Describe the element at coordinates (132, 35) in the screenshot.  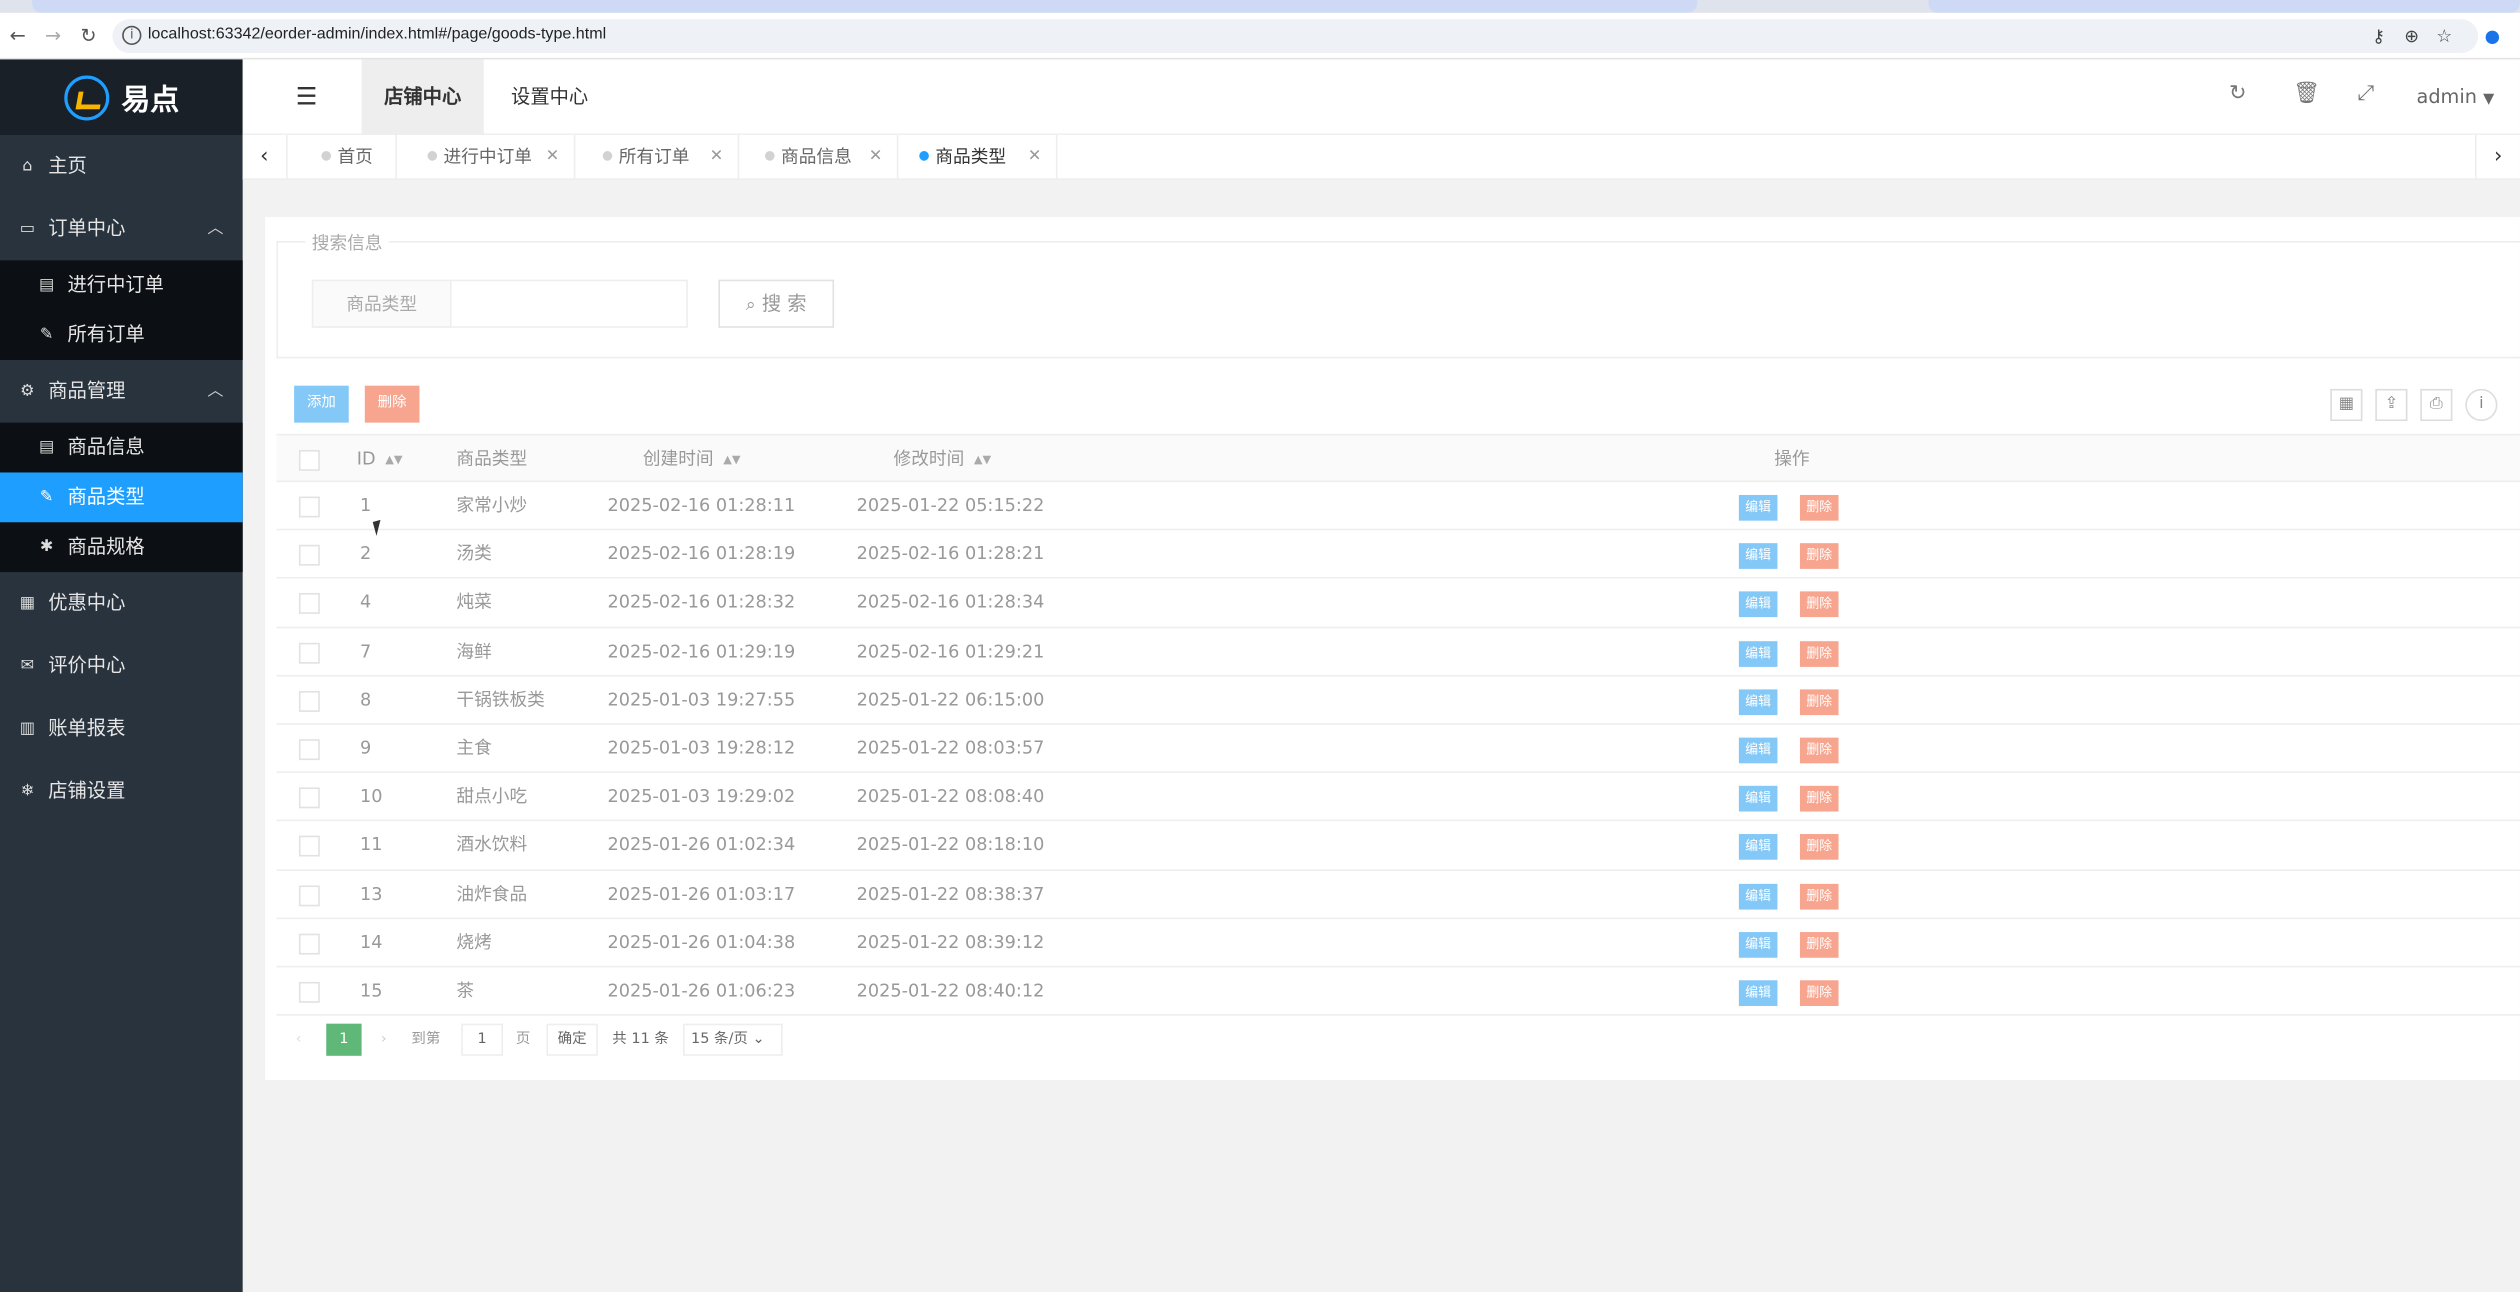
I see `site-info-icon: i` at that location.